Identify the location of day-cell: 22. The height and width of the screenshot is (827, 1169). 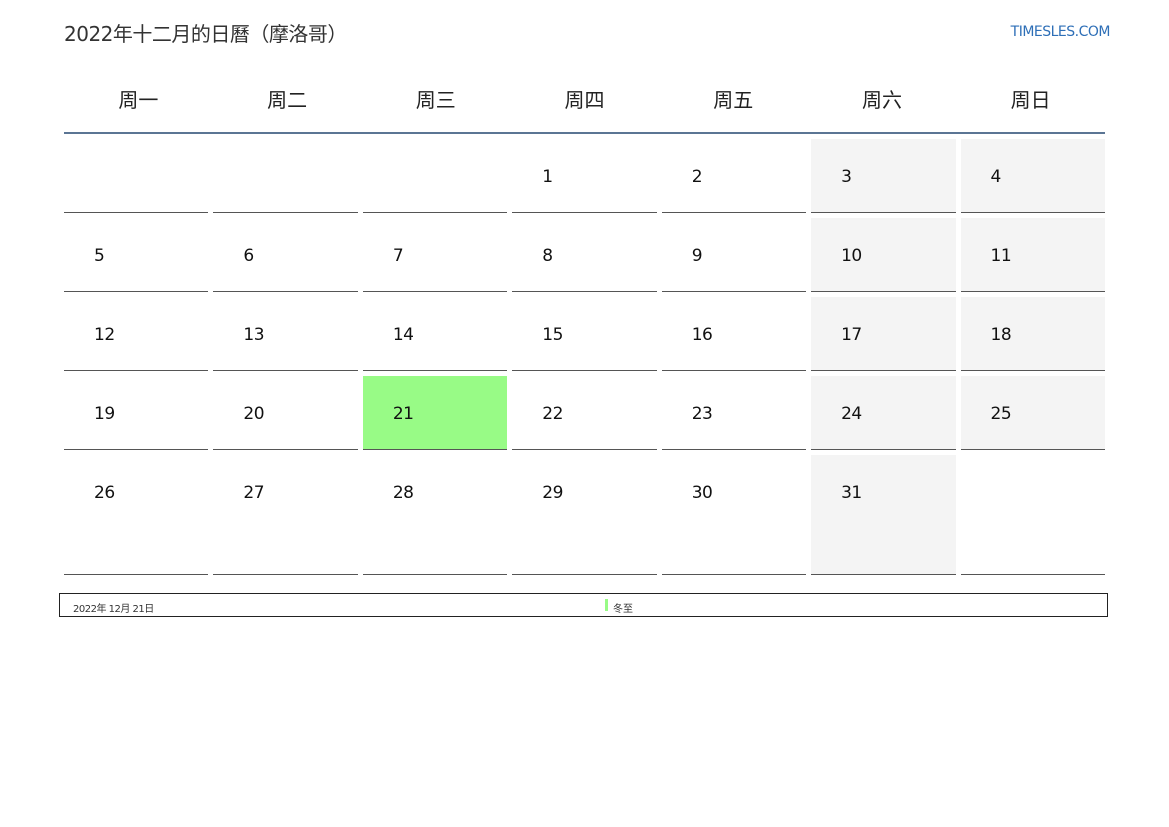
(584, 413).